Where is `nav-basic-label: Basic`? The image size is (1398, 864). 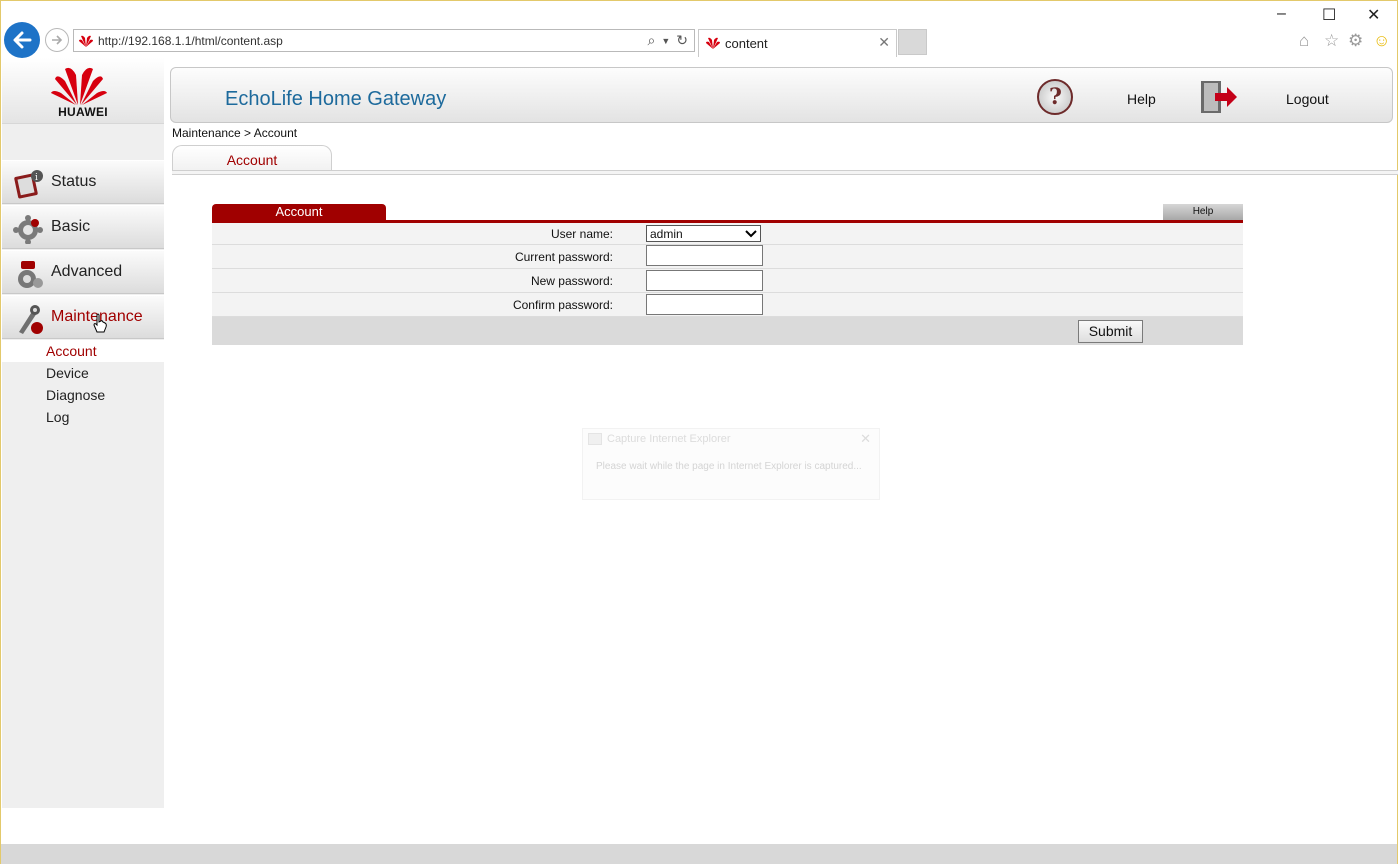 nav-basic-label: Basic is located at coordinates (71, 226).